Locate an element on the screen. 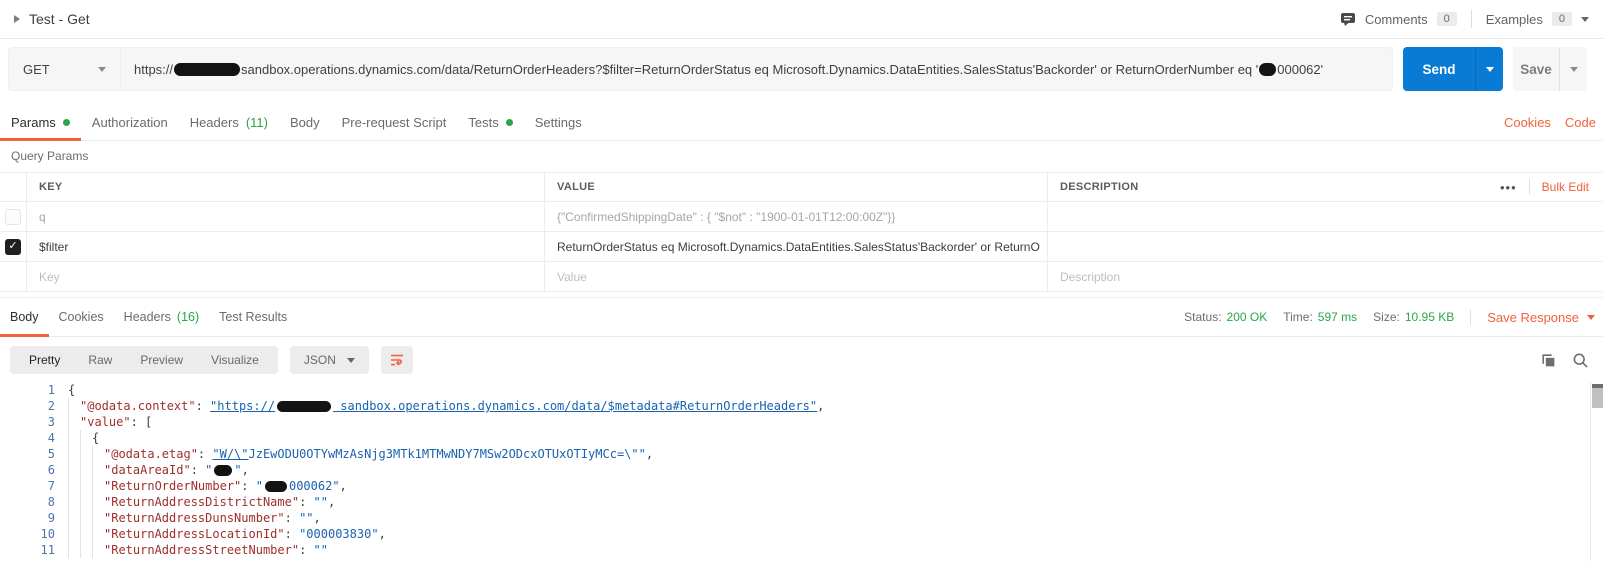  collapse-arrow-icon is located at coordinates (17, 19).